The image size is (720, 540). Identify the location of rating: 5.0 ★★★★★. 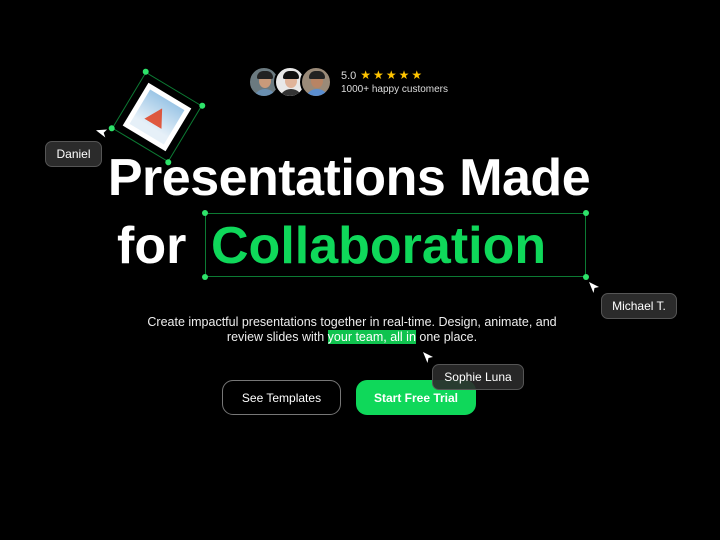
(382, 75).